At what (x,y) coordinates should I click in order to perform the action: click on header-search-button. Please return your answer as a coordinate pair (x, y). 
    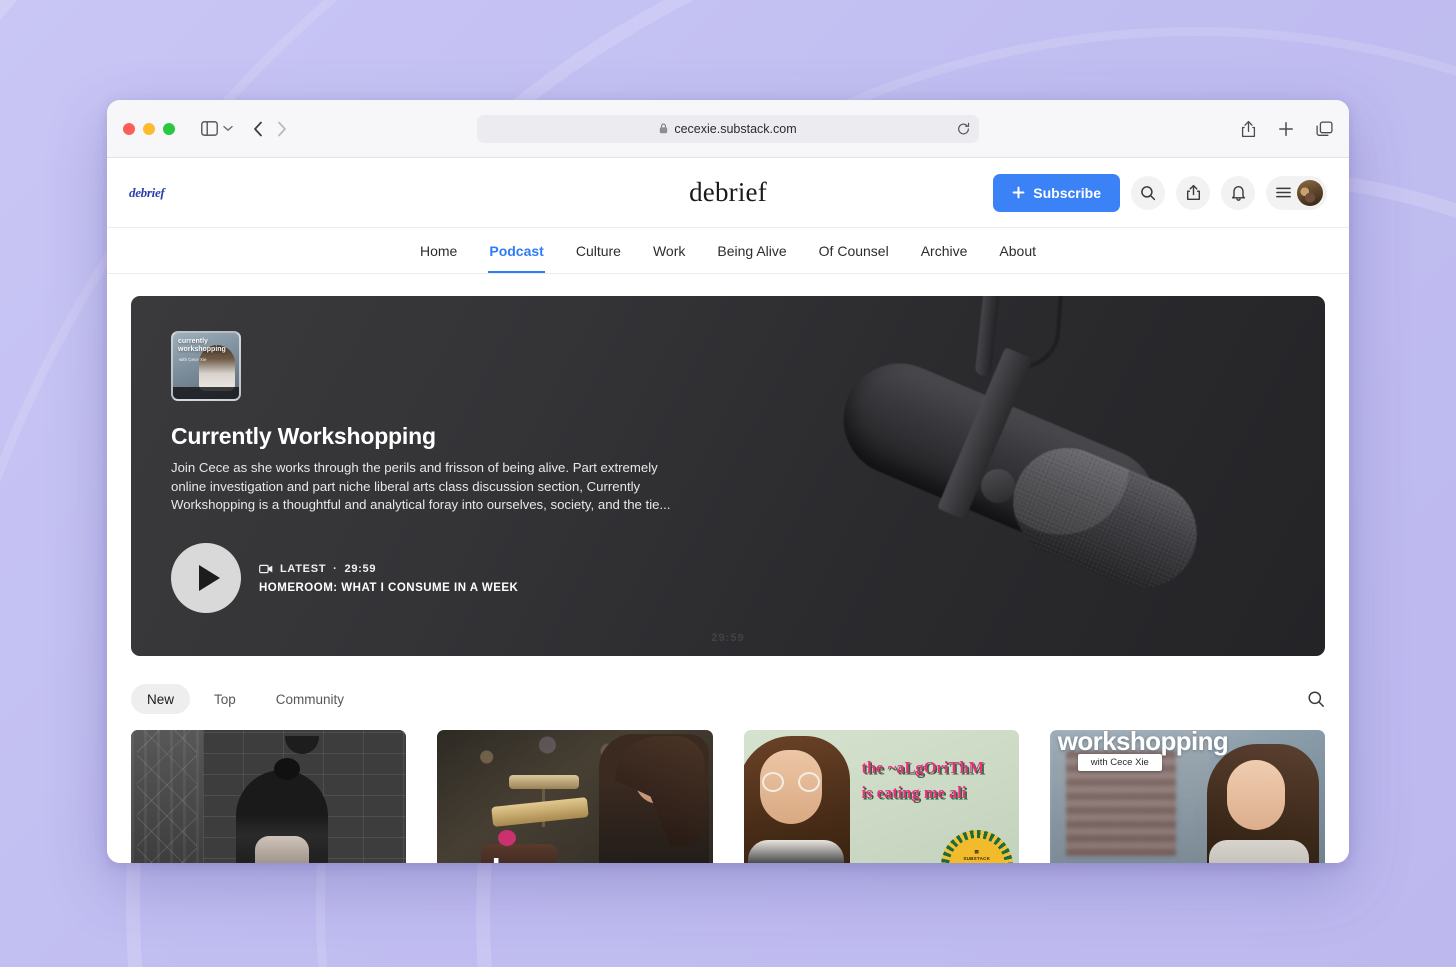
    Looking at the image, I should click on (1148, 192).